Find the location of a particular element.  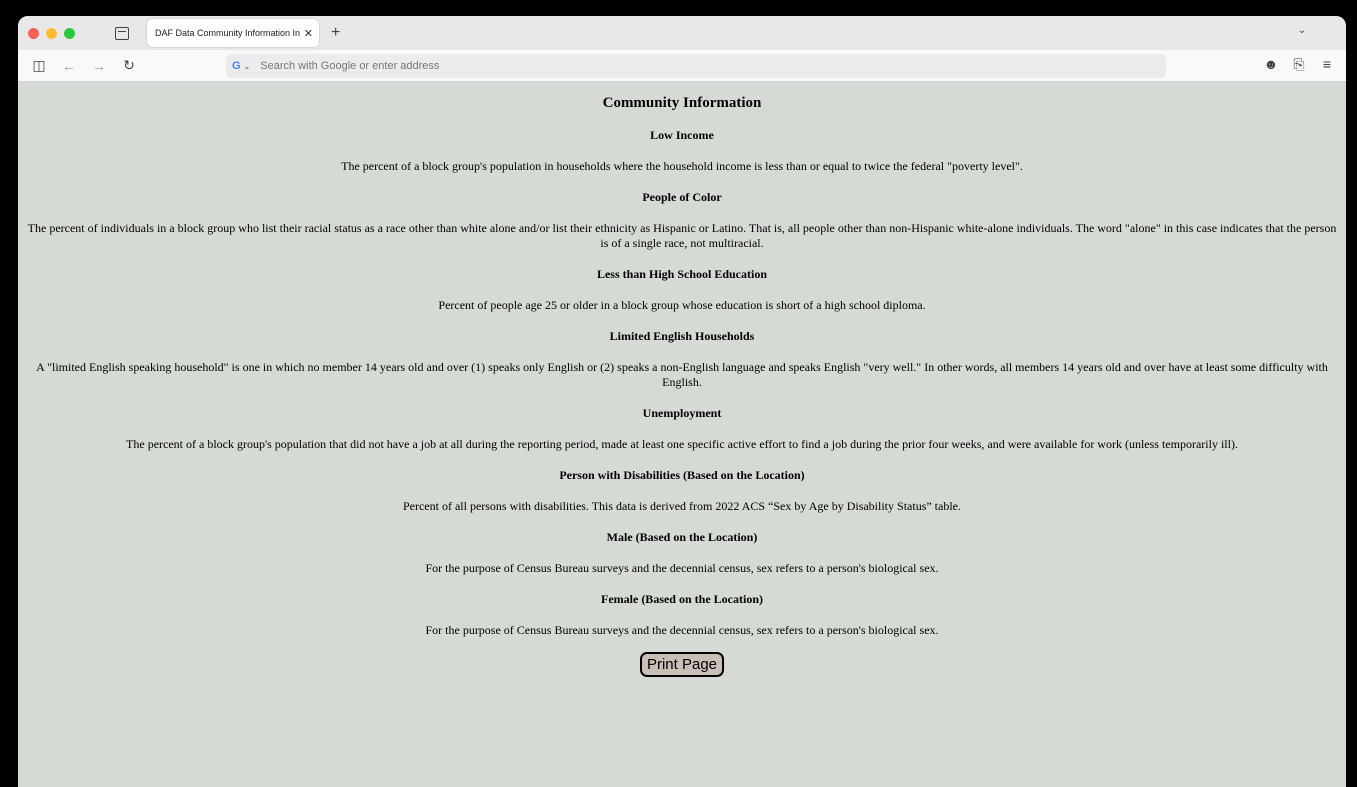

section-heading-female: Female (Based on the Location) is located at coordinates (682, 599).